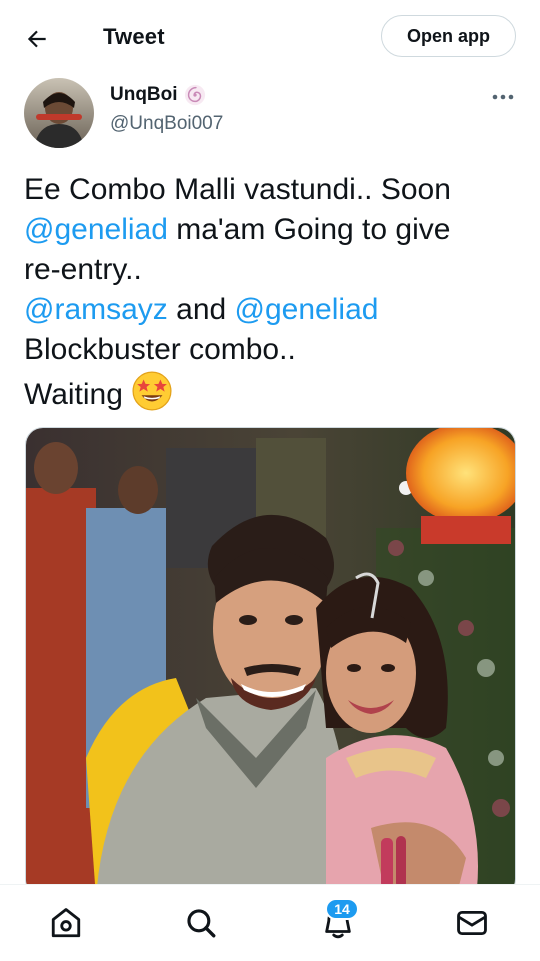 This screenshot has width=540, height=961. I want to click on tweet-text-segment: Waiting, so click(73, 394).